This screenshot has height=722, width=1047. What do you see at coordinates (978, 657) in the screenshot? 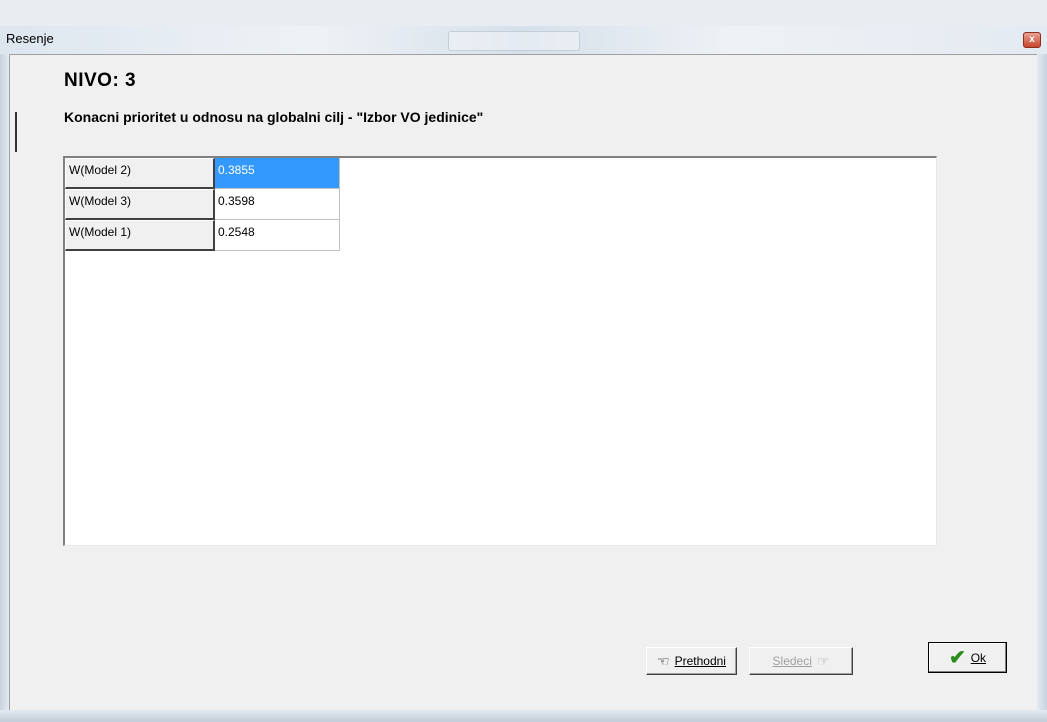
I see `ok-button-label: Ok` at bounding box center [978, 657].